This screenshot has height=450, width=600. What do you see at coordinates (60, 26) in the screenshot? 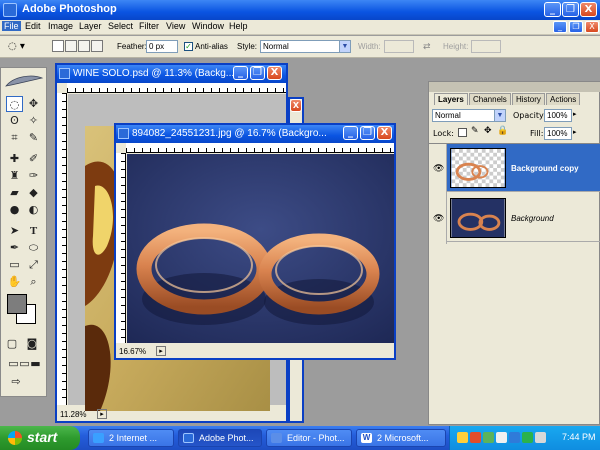
I see `menu-image: Image` at bounding box center [60, 26].